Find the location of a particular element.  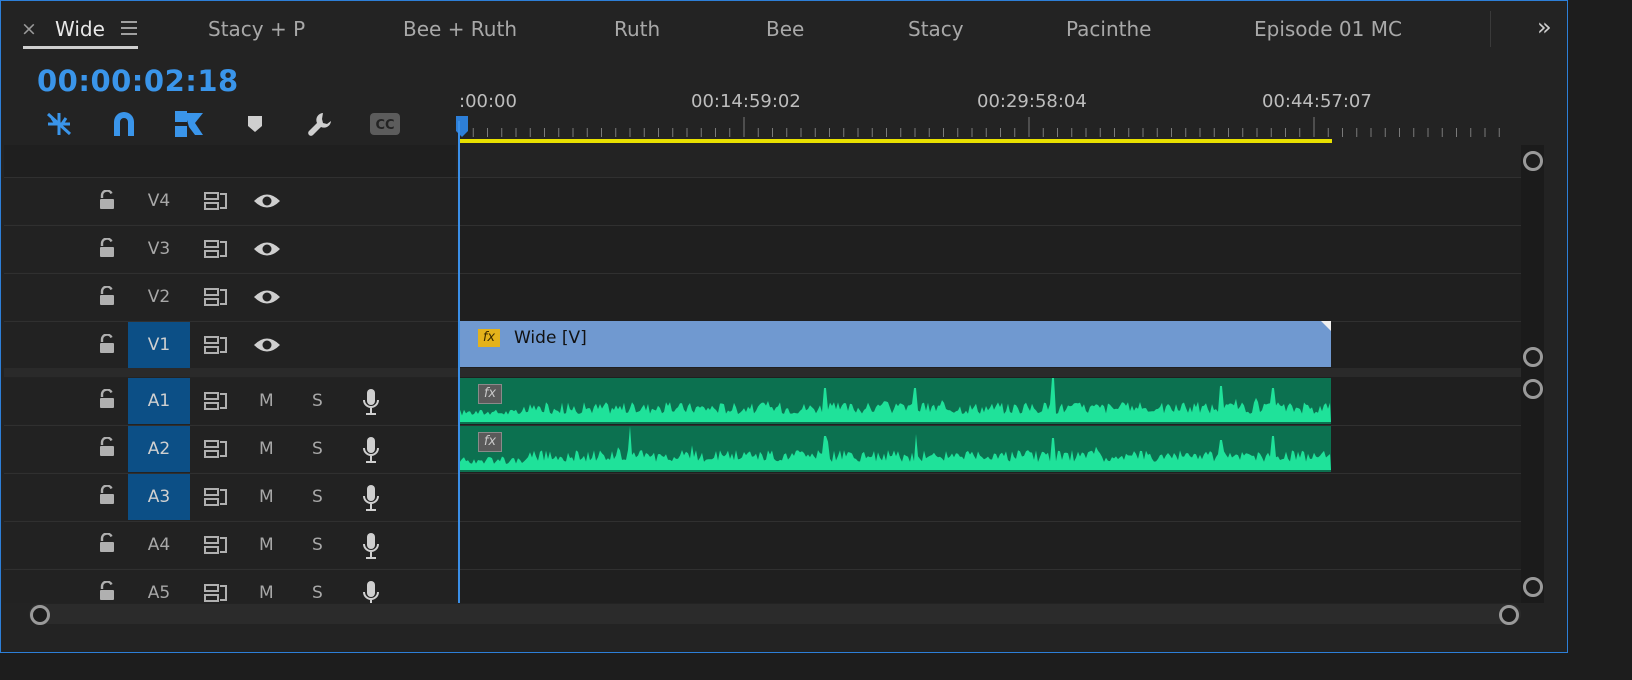

time-ruler is located at coordinates (989, 128).